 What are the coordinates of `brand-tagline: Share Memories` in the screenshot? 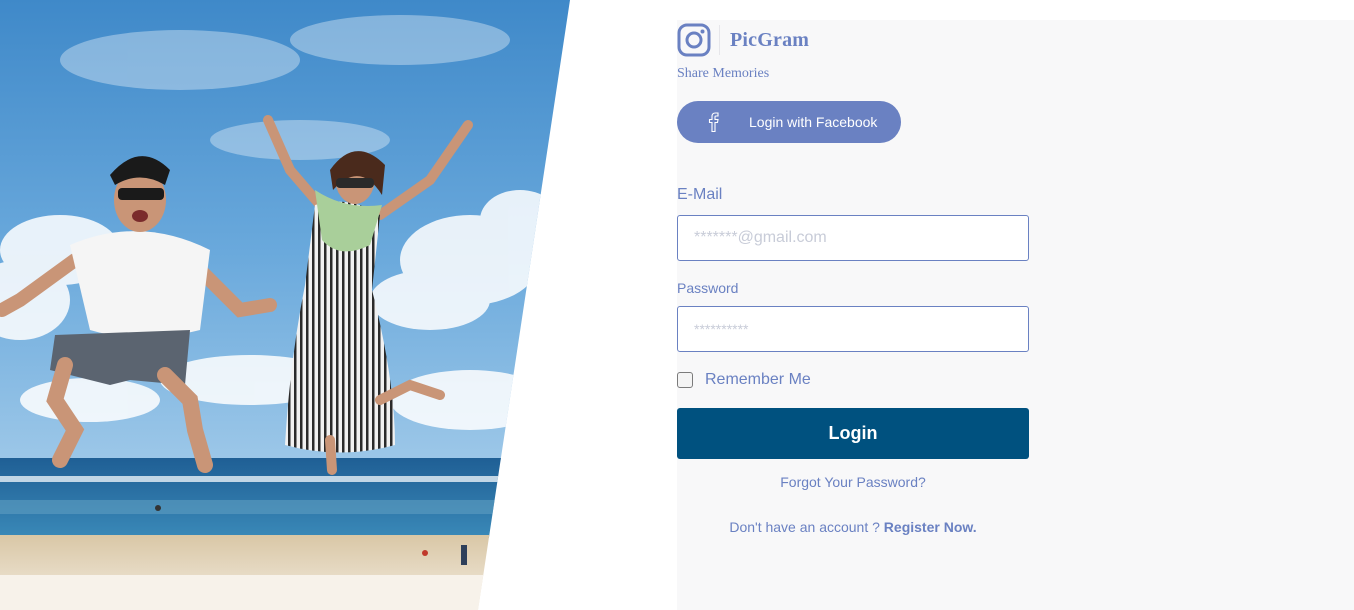 It's located at (723, 73).